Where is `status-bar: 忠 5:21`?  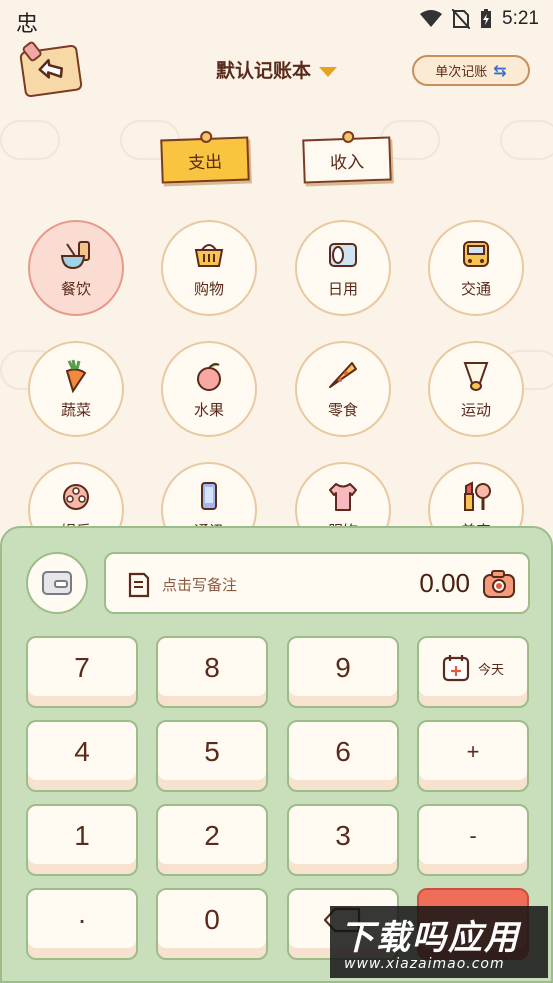 status-bar: 忠 5:21 is located at coordinates (276, 20).